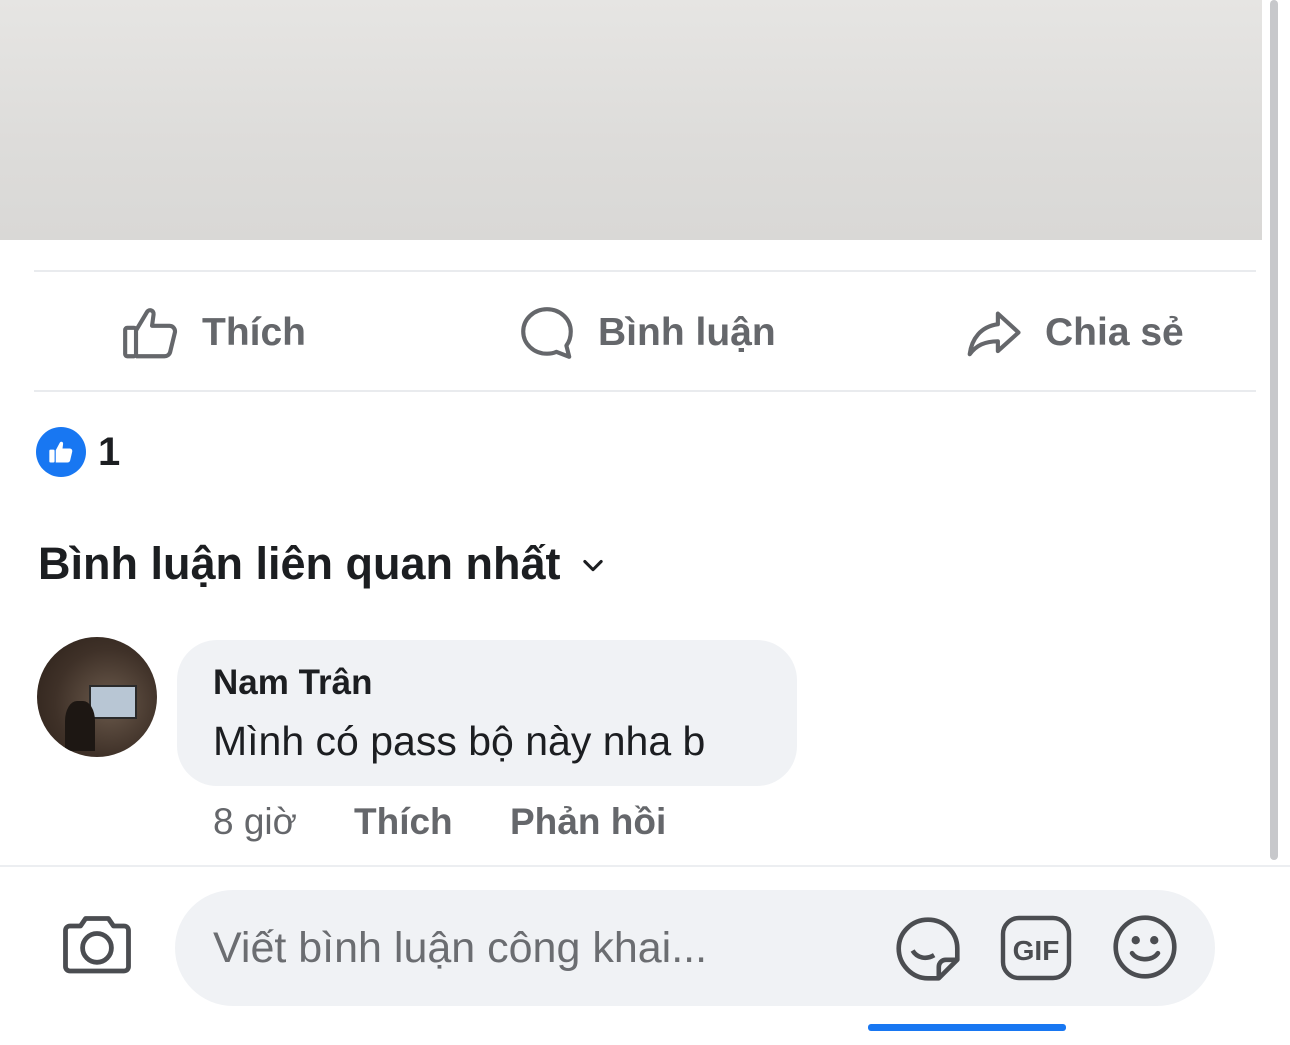 Image resolution: width=1290 pixels, height=1045 pixels. I want to click on share-button: Chia sẻ, so click(1073, 332).